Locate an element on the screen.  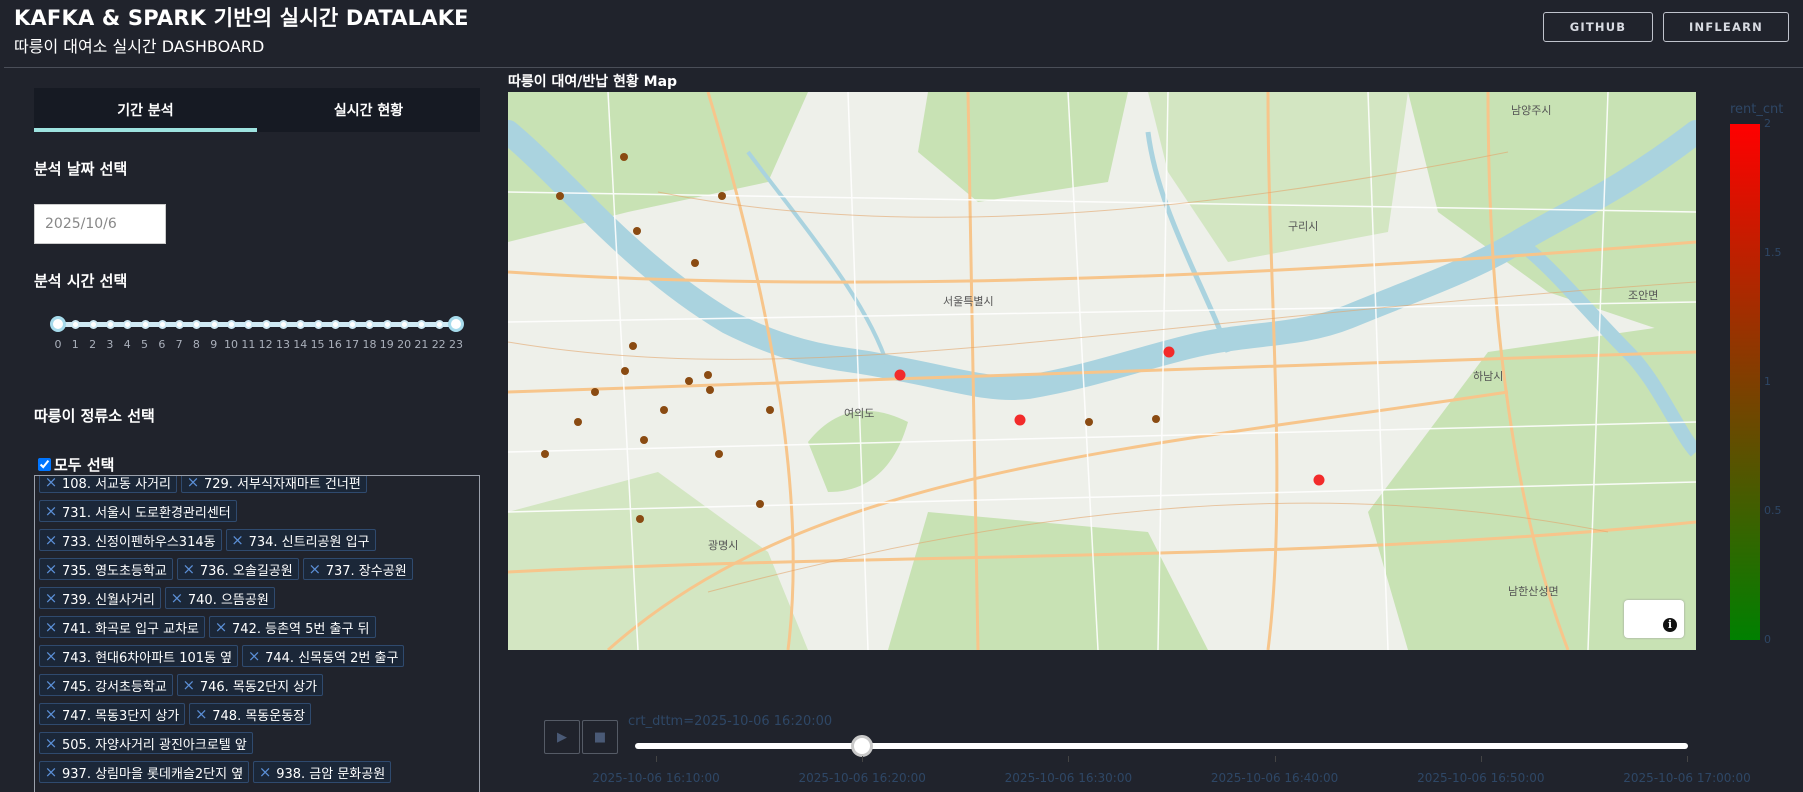
hour-range-slider: 0 1 2 3 4 5 6 7 8 9 10 11 12 13 14 15 16 17 18 19 20 21 22 23 is located at coordinates (257, 337).